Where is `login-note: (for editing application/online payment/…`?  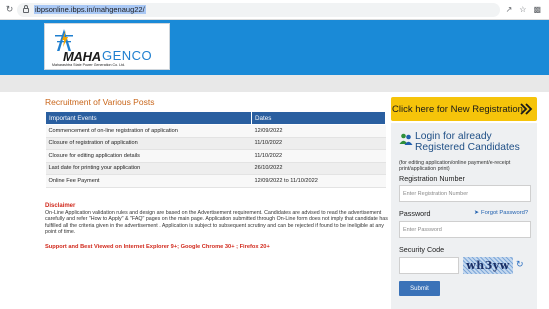
login-note: (for editing application/online payment/… is located at coordinates (455, 166).